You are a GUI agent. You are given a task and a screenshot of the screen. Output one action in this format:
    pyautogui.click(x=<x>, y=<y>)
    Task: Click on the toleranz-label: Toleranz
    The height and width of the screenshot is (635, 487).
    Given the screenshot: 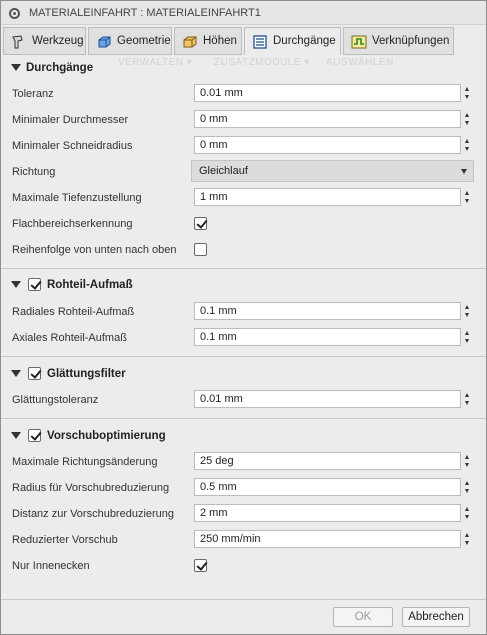 What is the action you would take?
    pyautogui.click(x=33, y=94)
    